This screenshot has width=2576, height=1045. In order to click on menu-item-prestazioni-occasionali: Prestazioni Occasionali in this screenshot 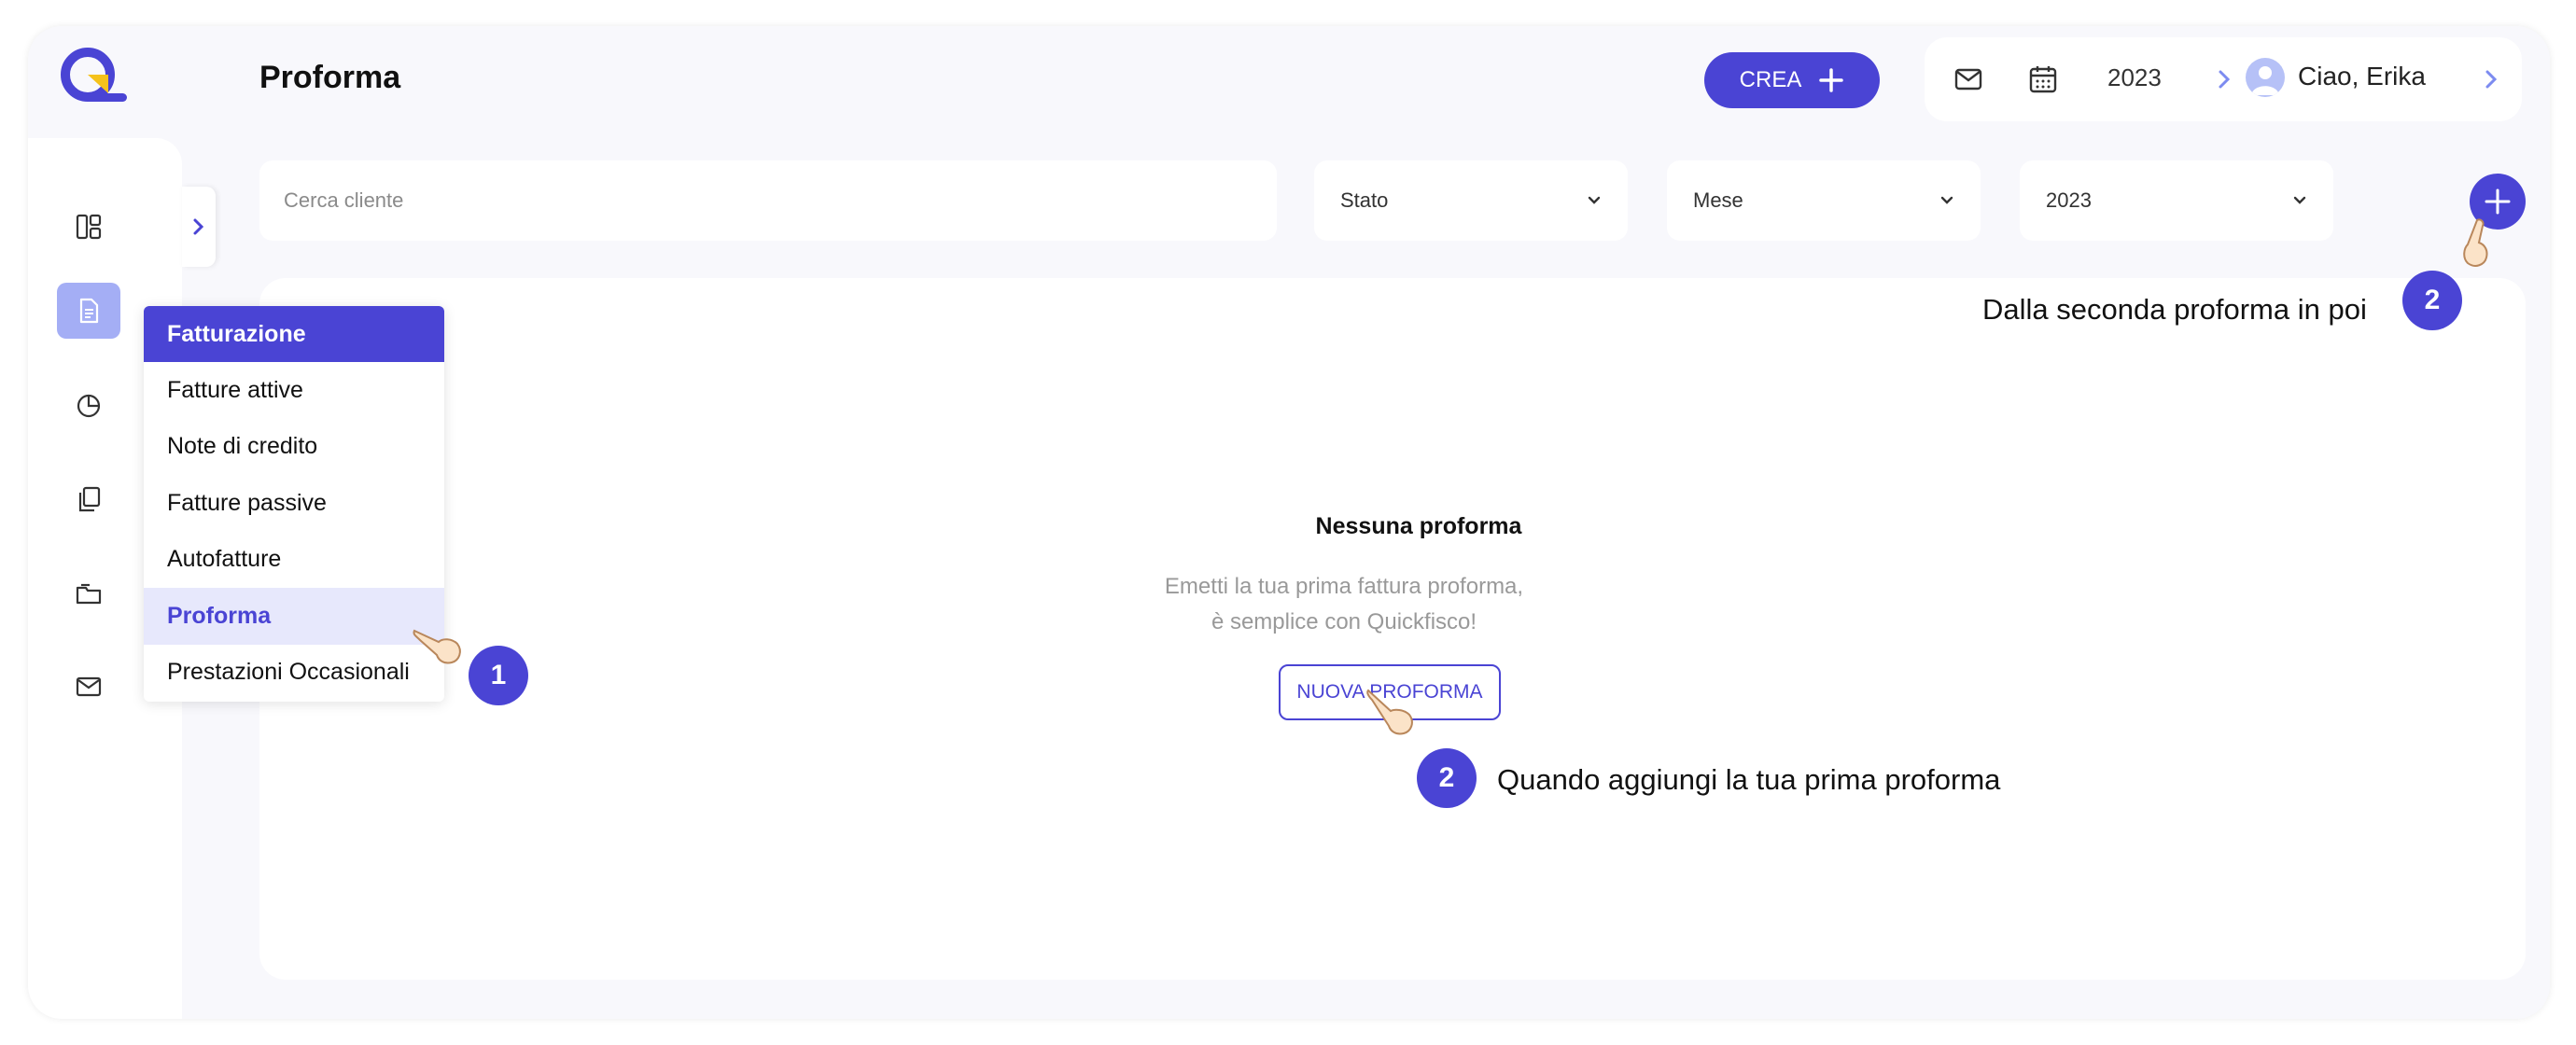, I will do `click(294, 674)`.